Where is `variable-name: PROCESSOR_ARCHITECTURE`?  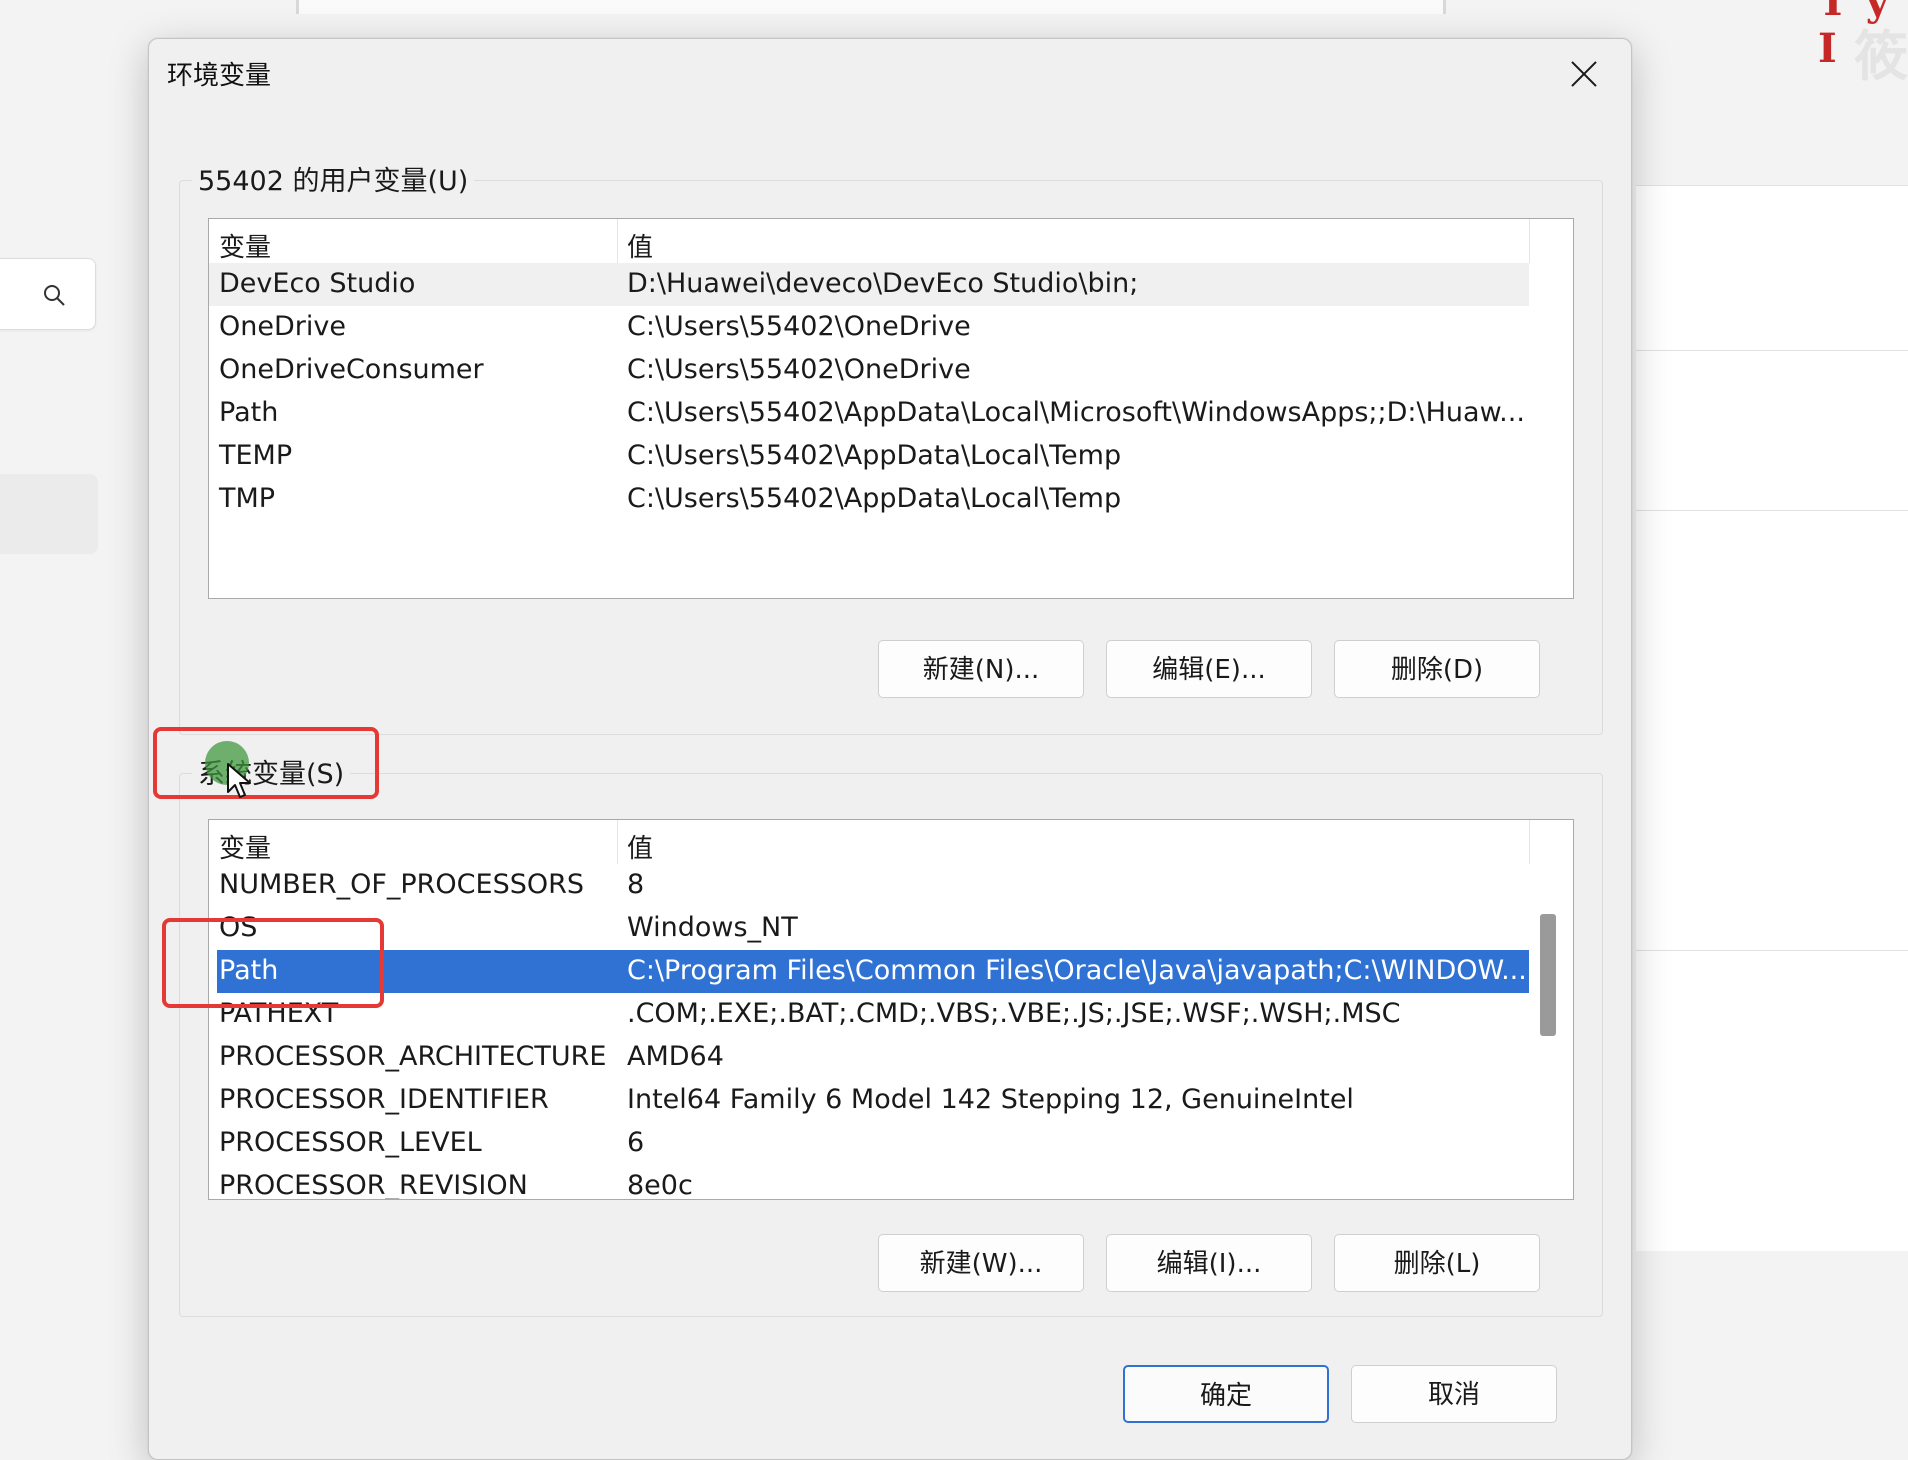
variable-name: PROCESSOR_ARCHITECTURE is located at coordinates (413, 1056).